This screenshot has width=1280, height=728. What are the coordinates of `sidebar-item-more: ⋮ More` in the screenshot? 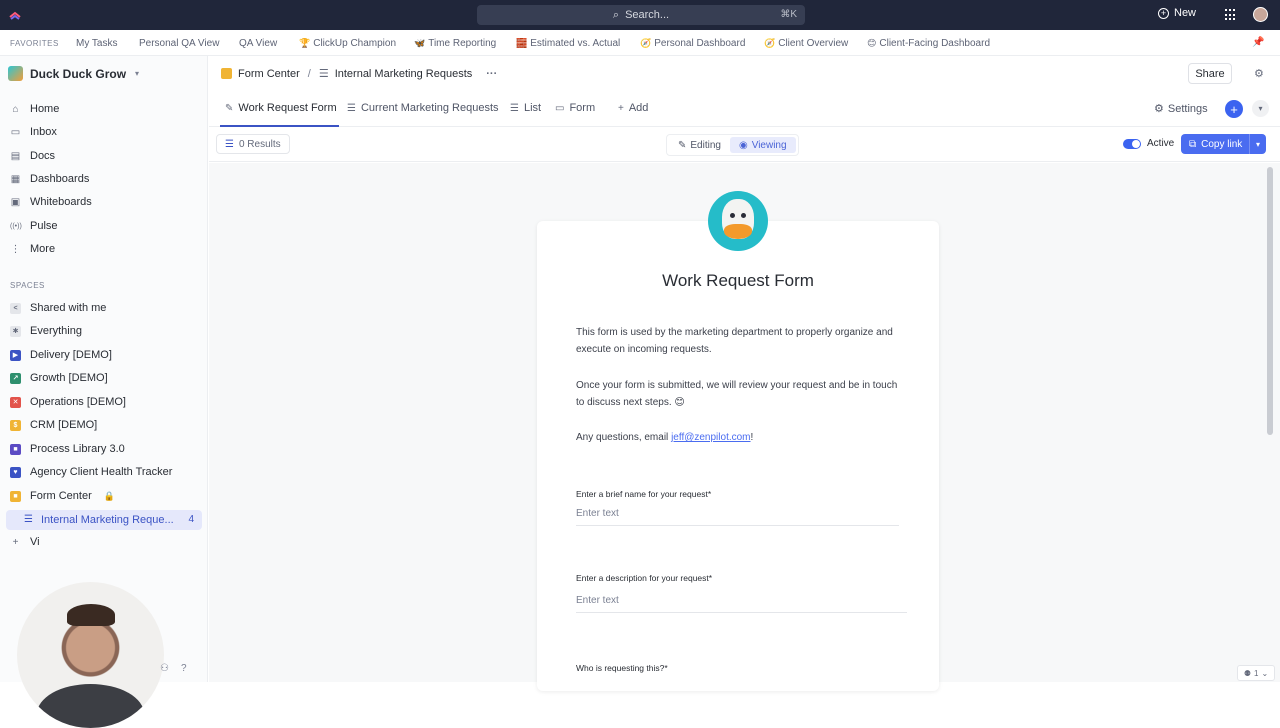 It's located at (33, 249).